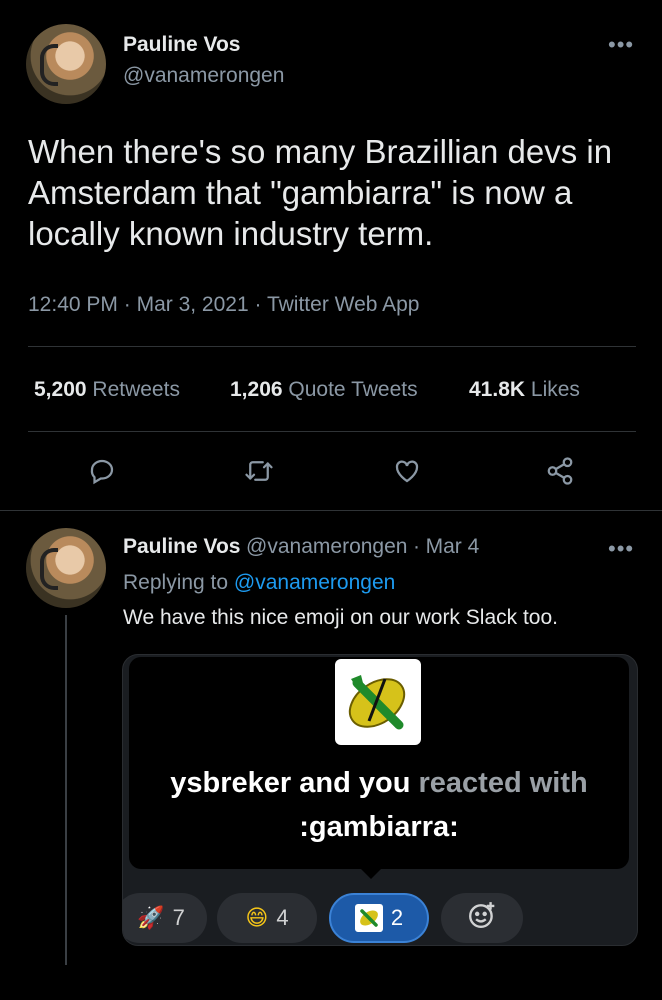  I want to click on reply-header: Pauline Vos @vanamerongen · Mar 4, so click(301, 547).